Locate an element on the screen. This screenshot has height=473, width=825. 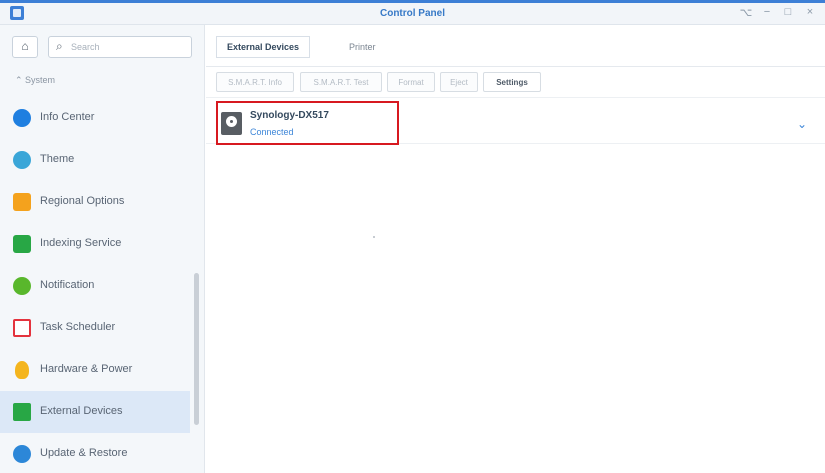
sidebar-item-label: Regional Options is located at coordinates (82, 201).